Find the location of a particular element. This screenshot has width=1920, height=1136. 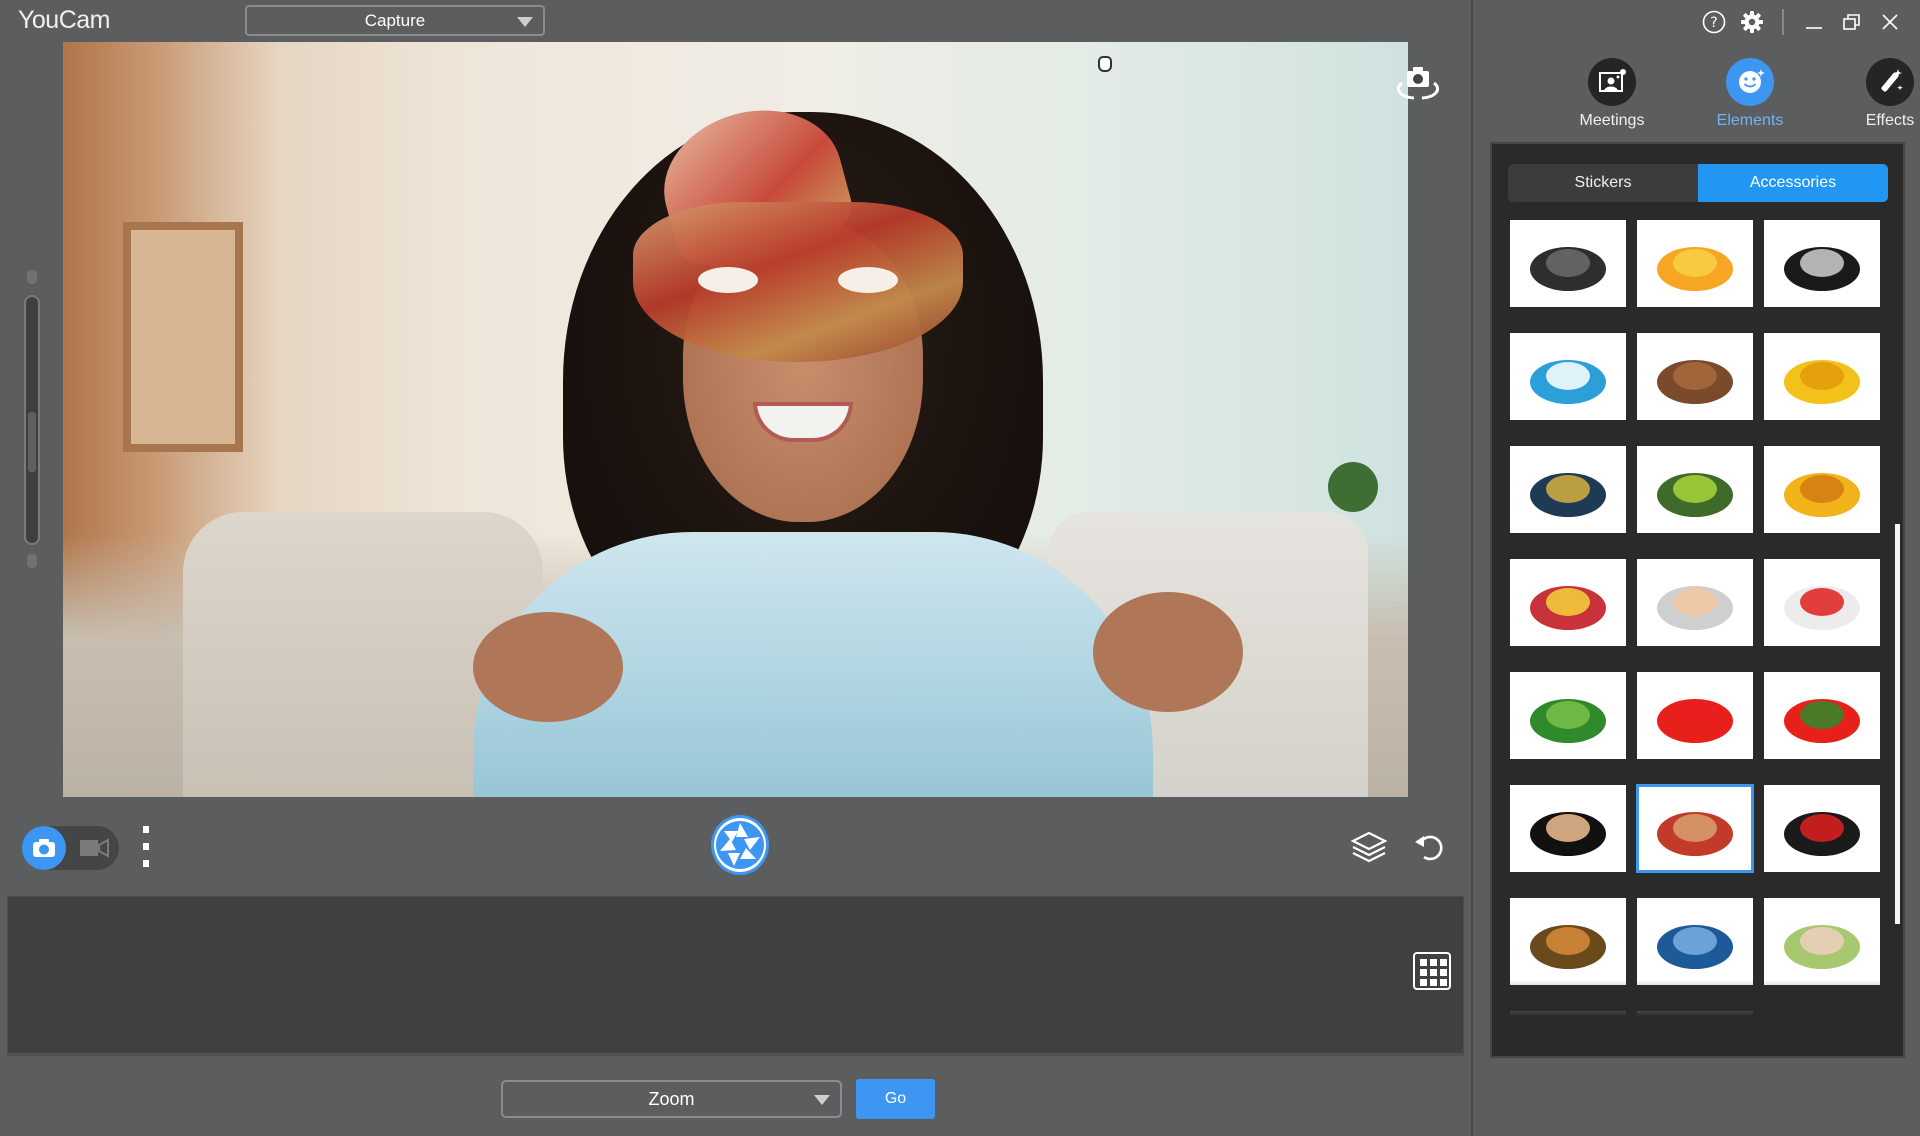

blue-feather-mask-icon is located at coordinates (1695, 942).